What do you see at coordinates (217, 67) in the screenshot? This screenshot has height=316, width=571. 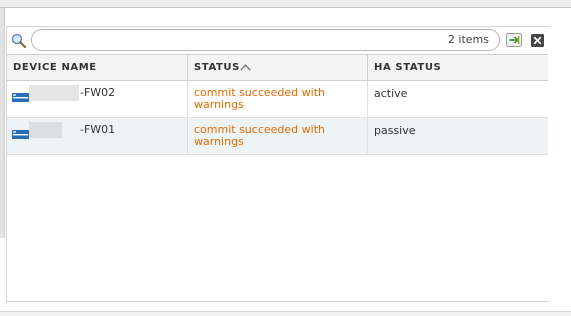 I see `column-header-label: STATUS` at bounding box center [217, 67].